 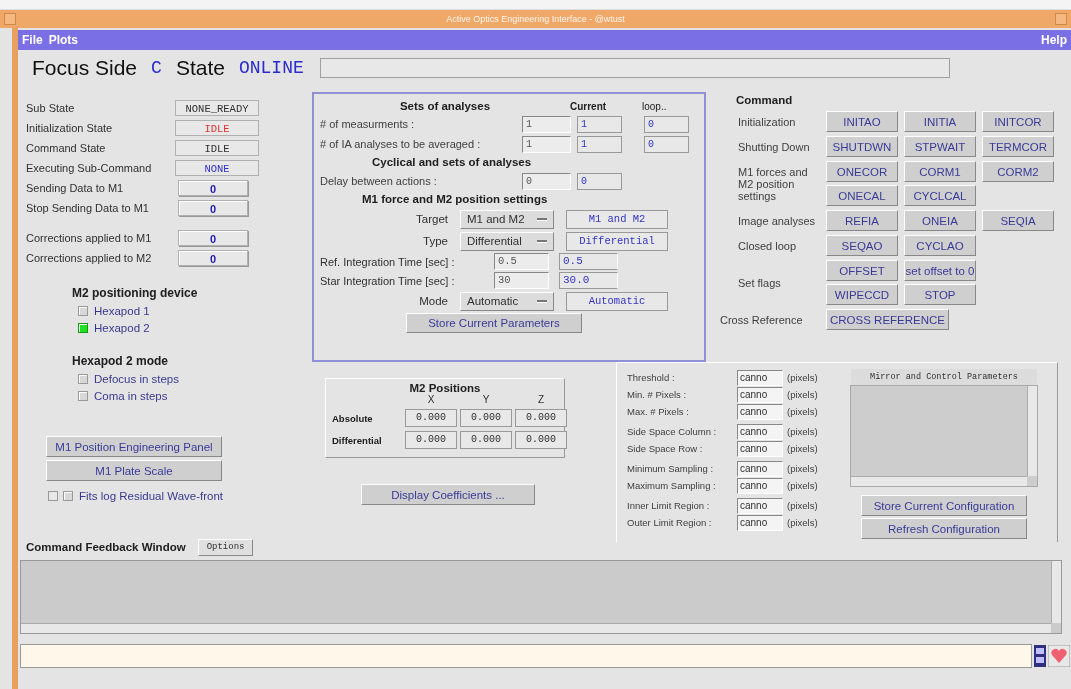 What do you see at coordinates (767, 121) in the screenshot?
I see `command-group-label: Initialization` at bounding box center [767, 121].